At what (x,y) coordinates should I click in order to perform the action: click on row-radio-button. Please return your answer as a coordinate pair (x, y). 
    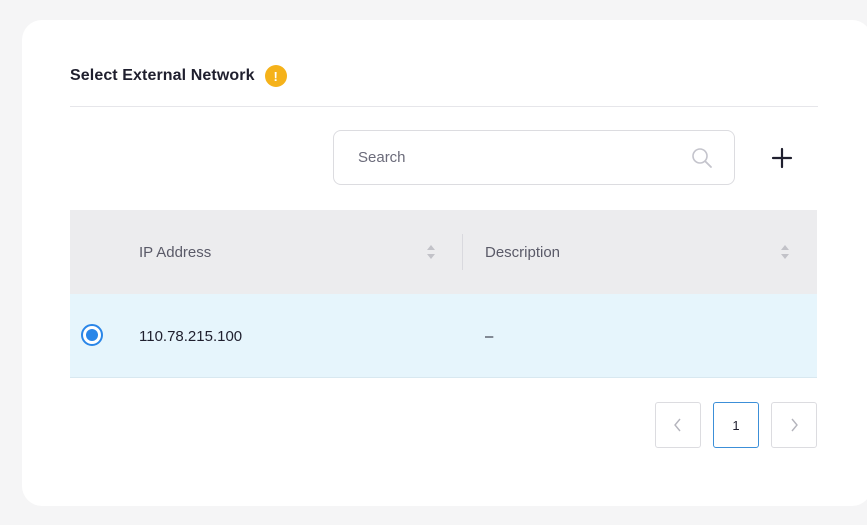
    Looking at the image, I should click on (92, 335).